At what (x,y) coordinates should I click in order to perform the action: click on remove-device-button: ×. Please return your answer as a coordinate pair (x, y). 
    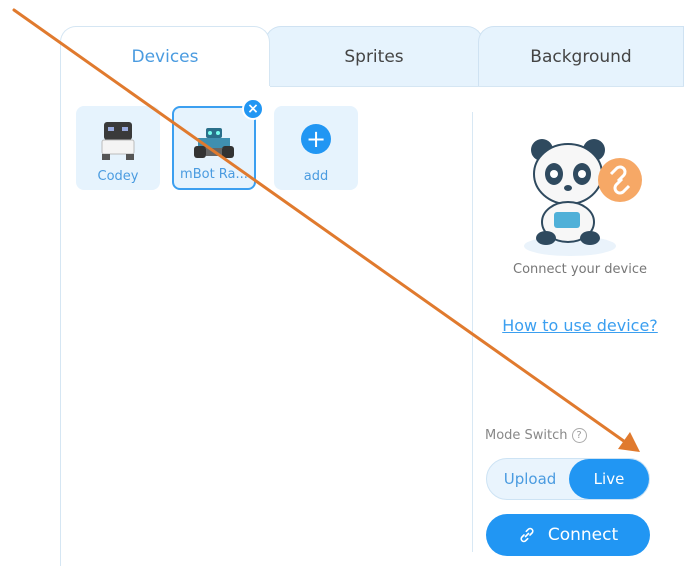
    Looking at the image, I should click on (253, 109).